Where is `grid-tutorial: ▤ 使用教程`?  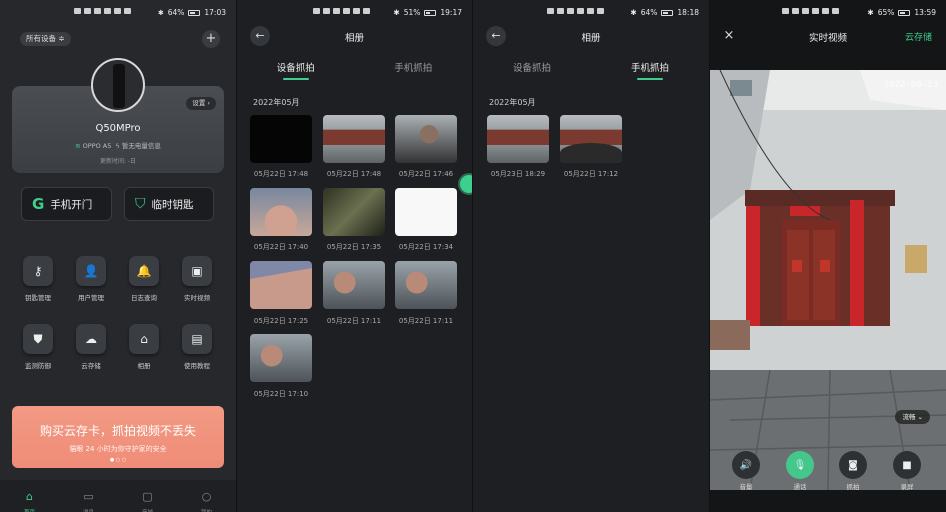 grid-tutorial: ▤ 使用教程 is located at coordinates (197, 347).